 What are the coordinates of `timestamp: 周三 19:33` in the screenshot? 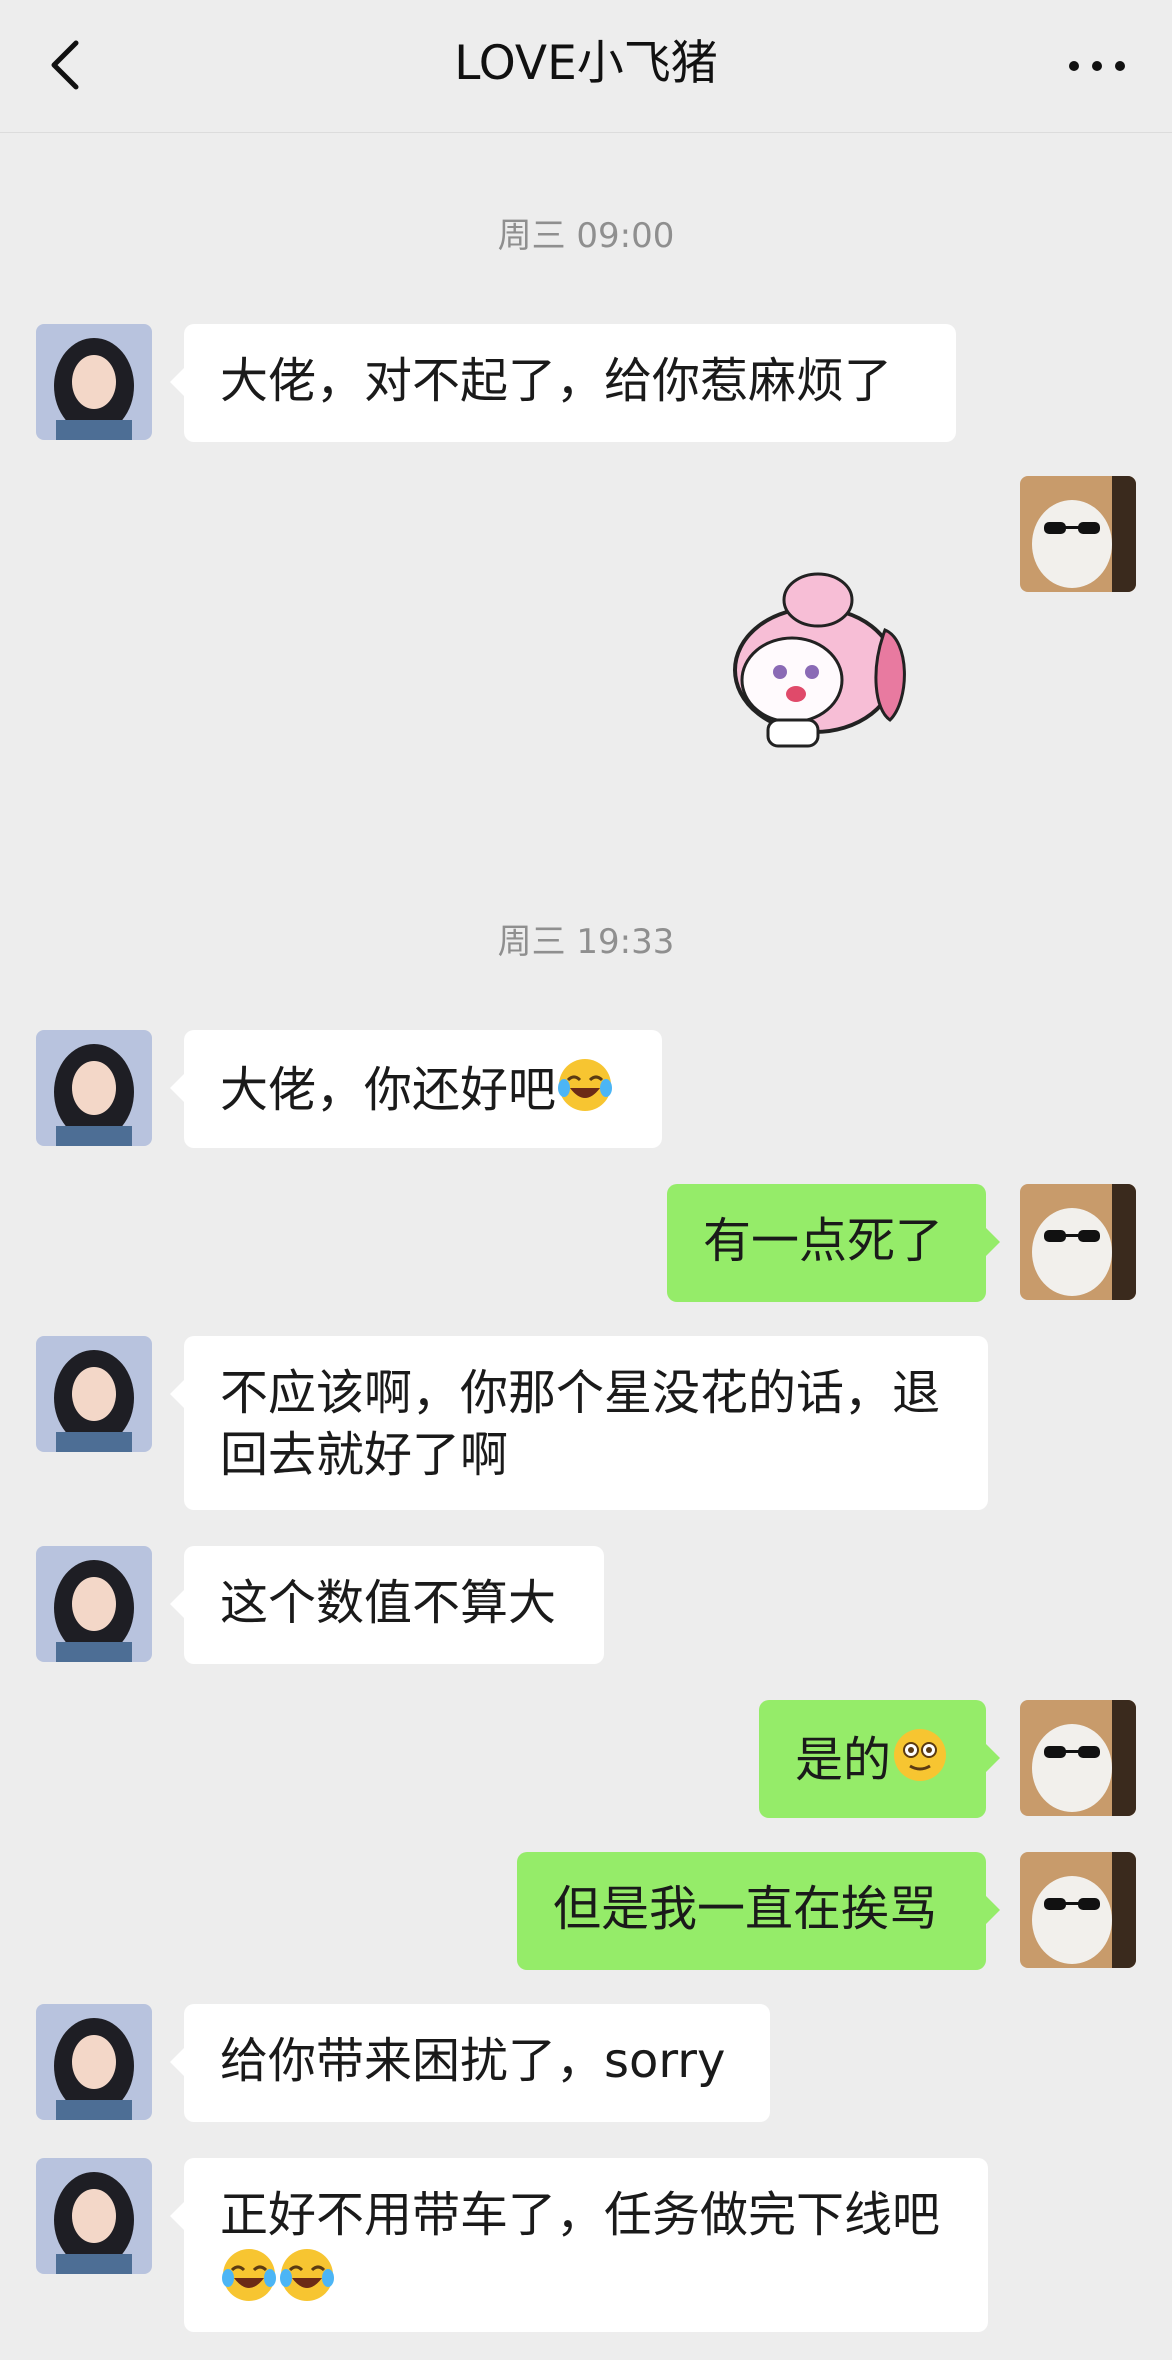 It's located at (586, 942).